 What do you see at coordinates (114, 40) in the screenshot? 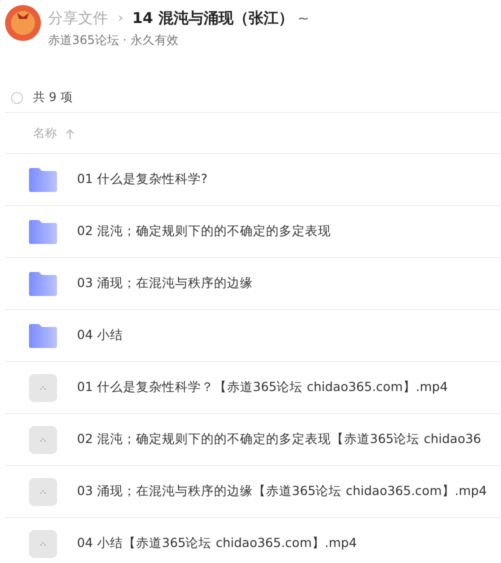
I see `share-info: 赤道365论坛 · 永久有效` at bounding box center [114, 40].